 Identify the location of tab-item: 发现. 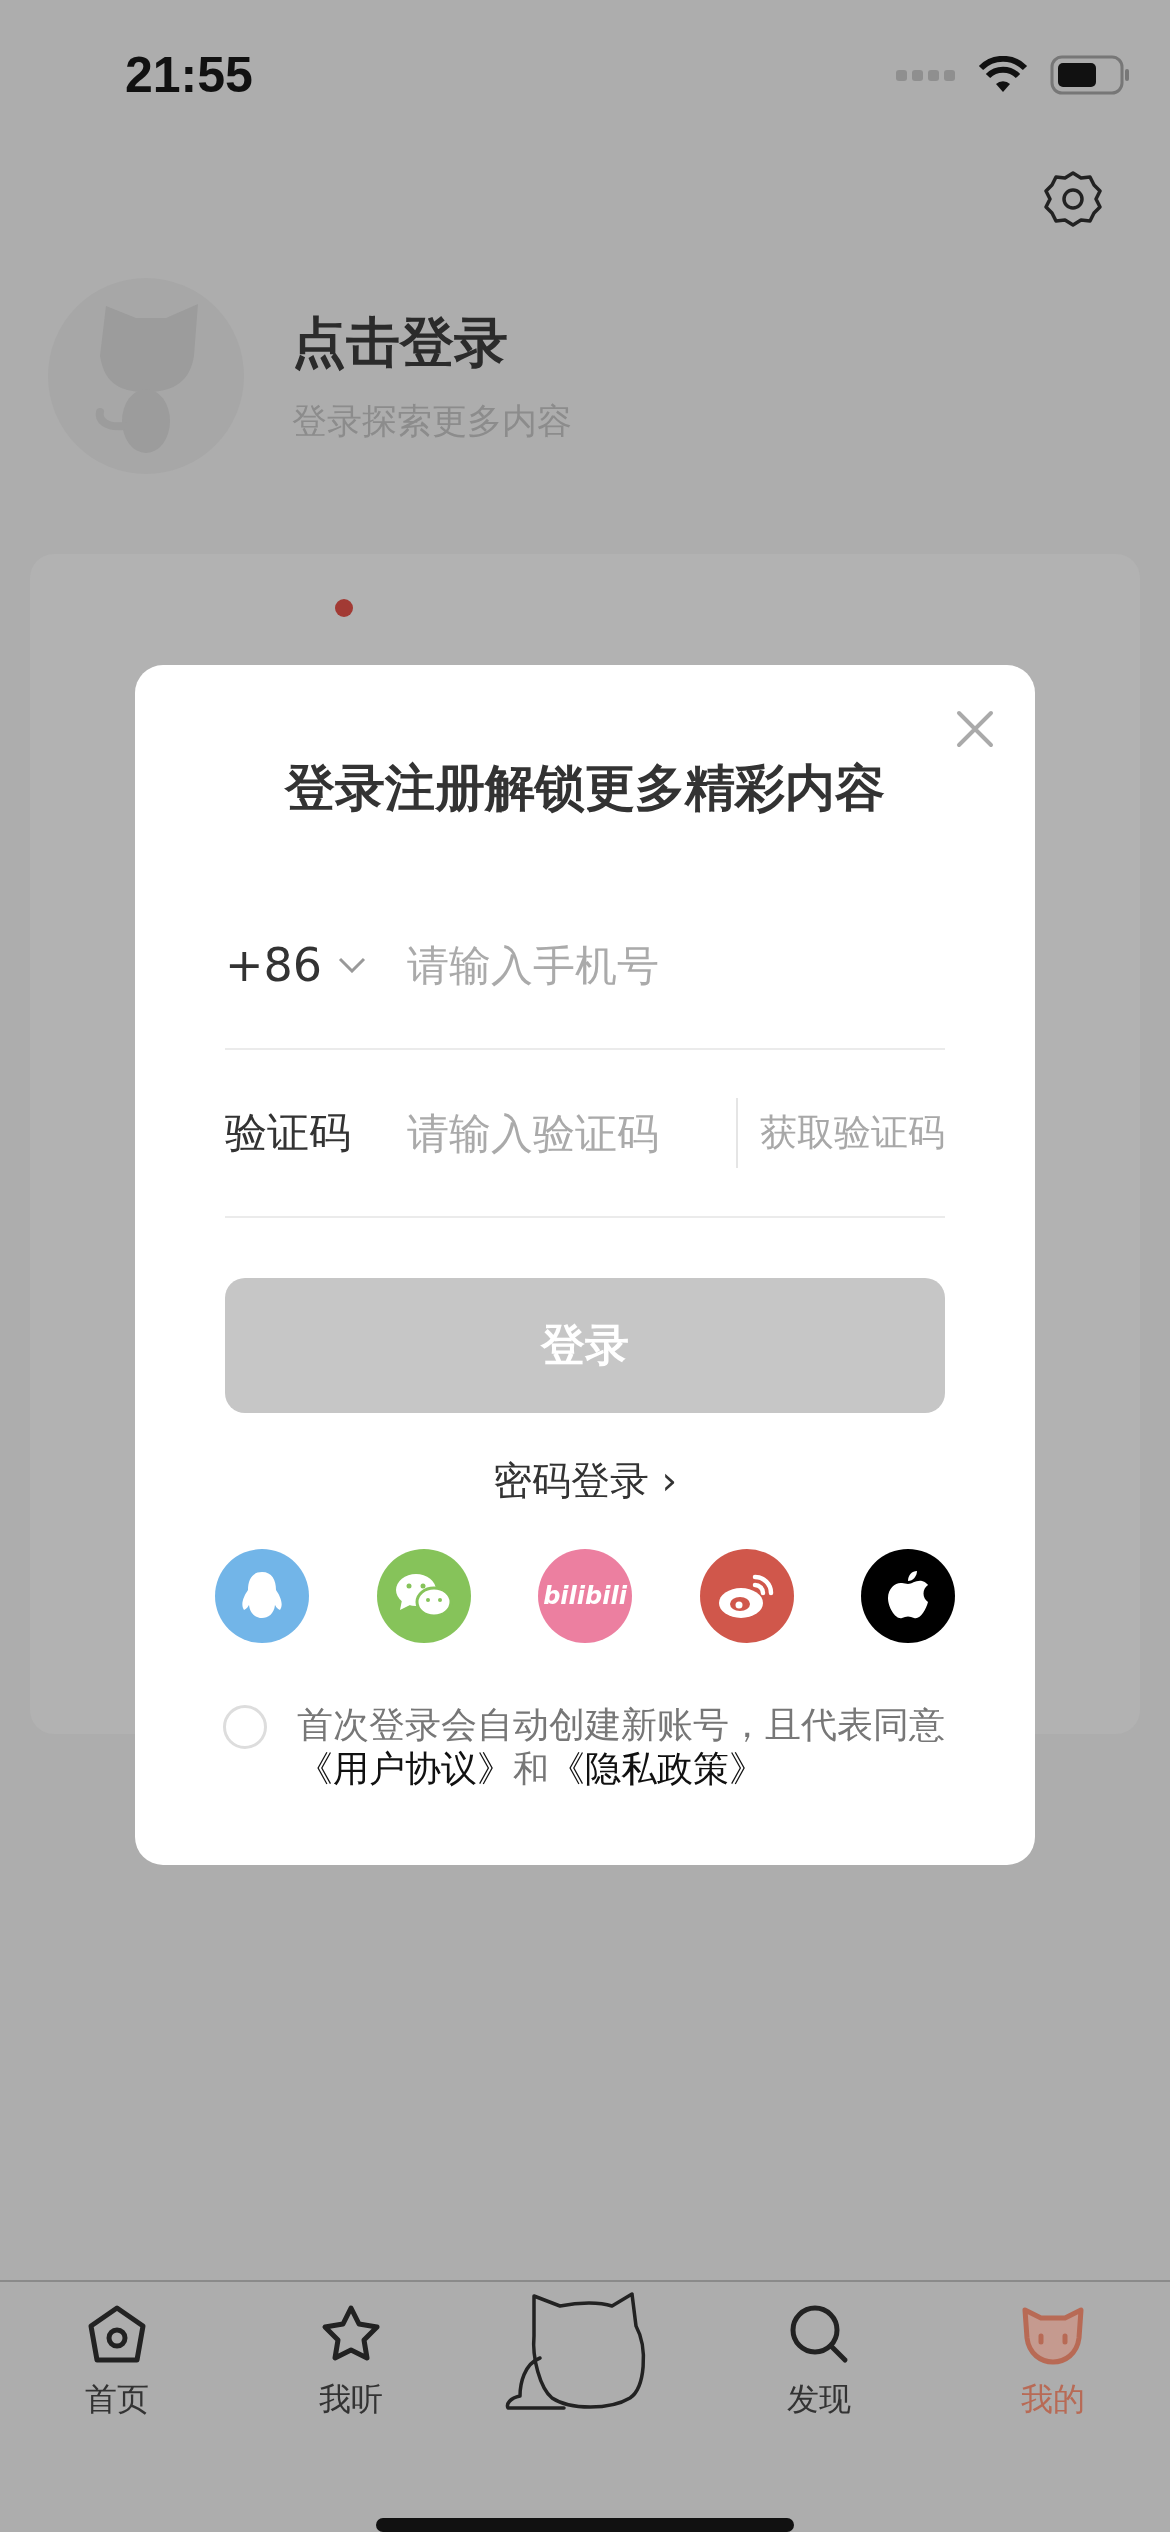
(819, 2381).